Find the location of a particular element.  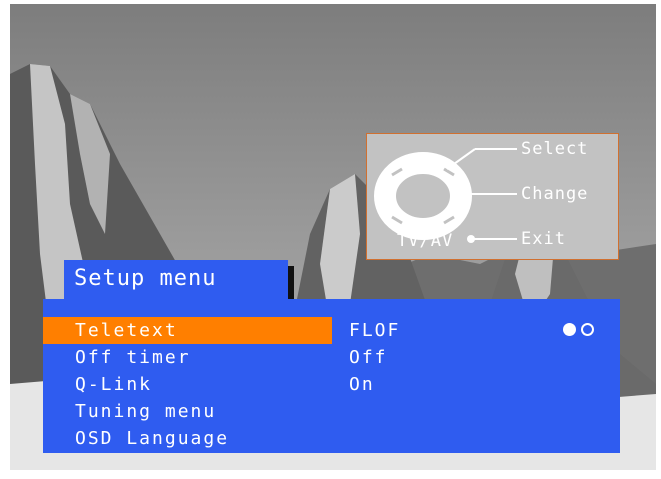

exit-label: Exit is located at coordinates (543, 239).